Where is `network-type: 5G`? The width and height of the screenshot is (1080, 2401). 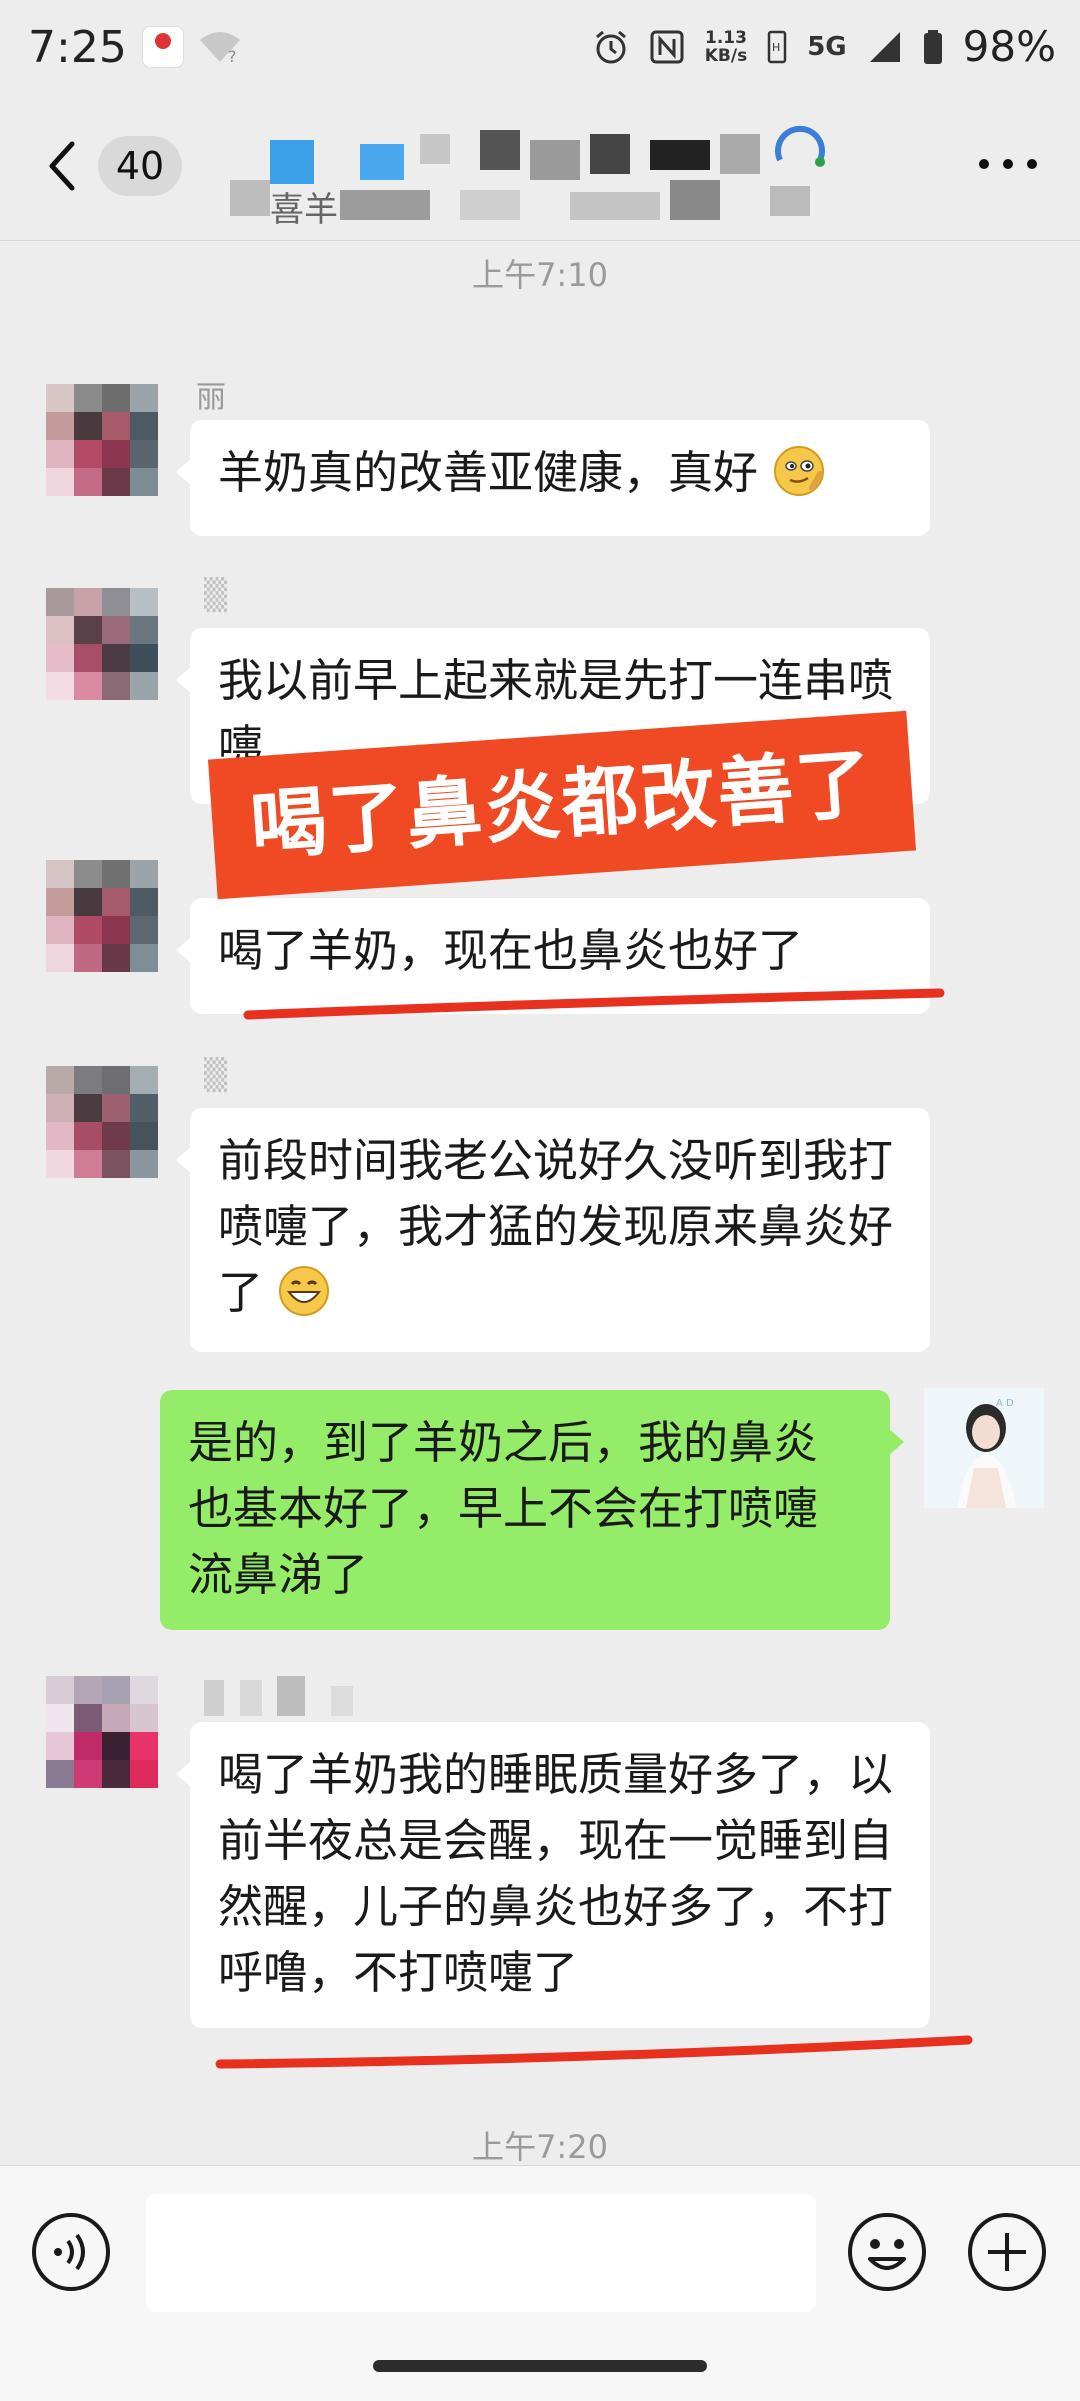
network-type: 5G is located at coordinates (827, 46).